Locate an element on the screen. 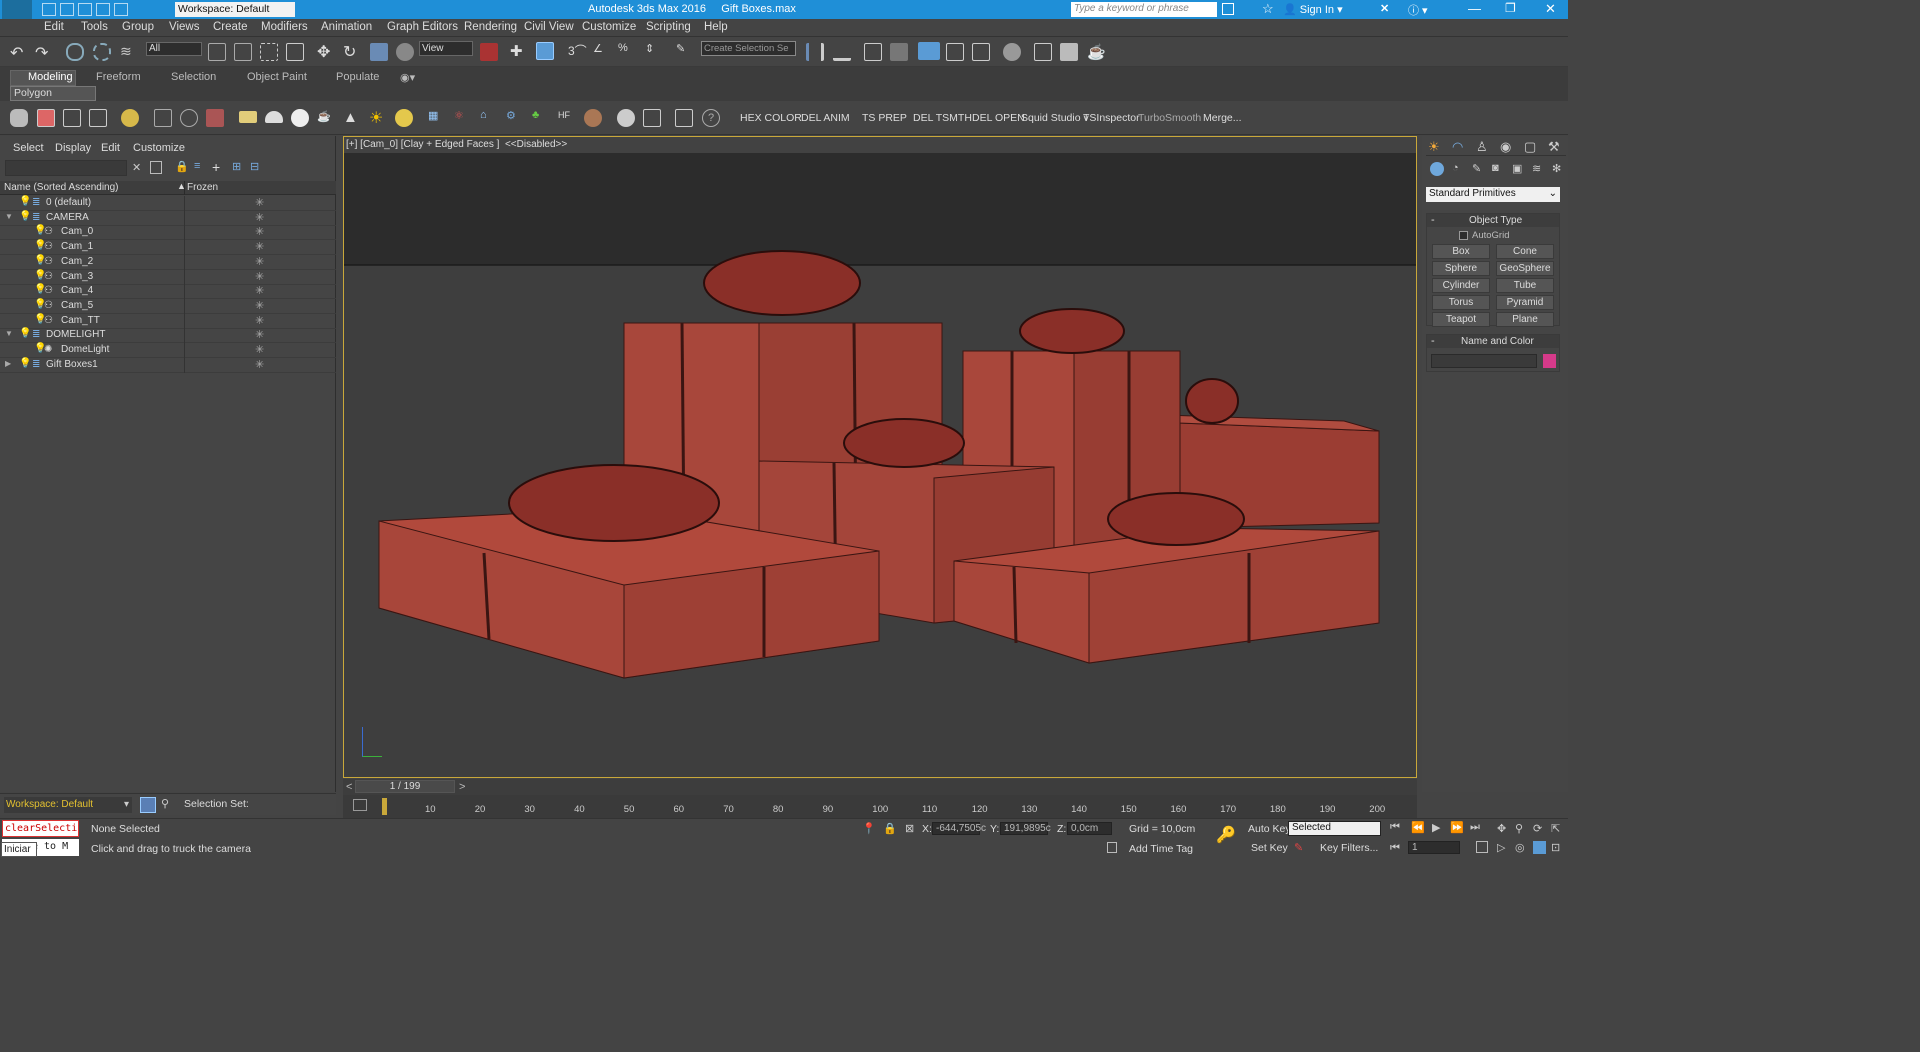 The width and height of the screenshot is (1920, 1052). menu-views: Views is located at coordinates (184, 27).